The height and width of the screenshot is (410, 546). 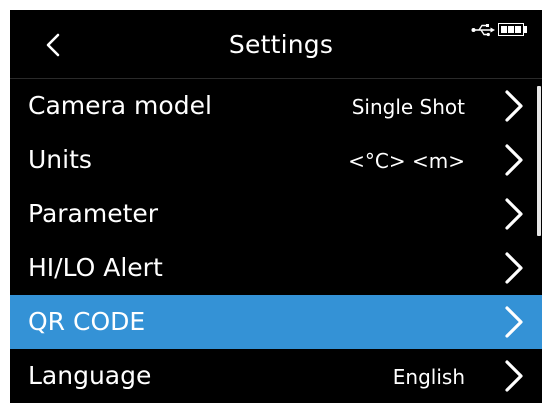 I want to click on battery-icon, so click(x=513, y=29).